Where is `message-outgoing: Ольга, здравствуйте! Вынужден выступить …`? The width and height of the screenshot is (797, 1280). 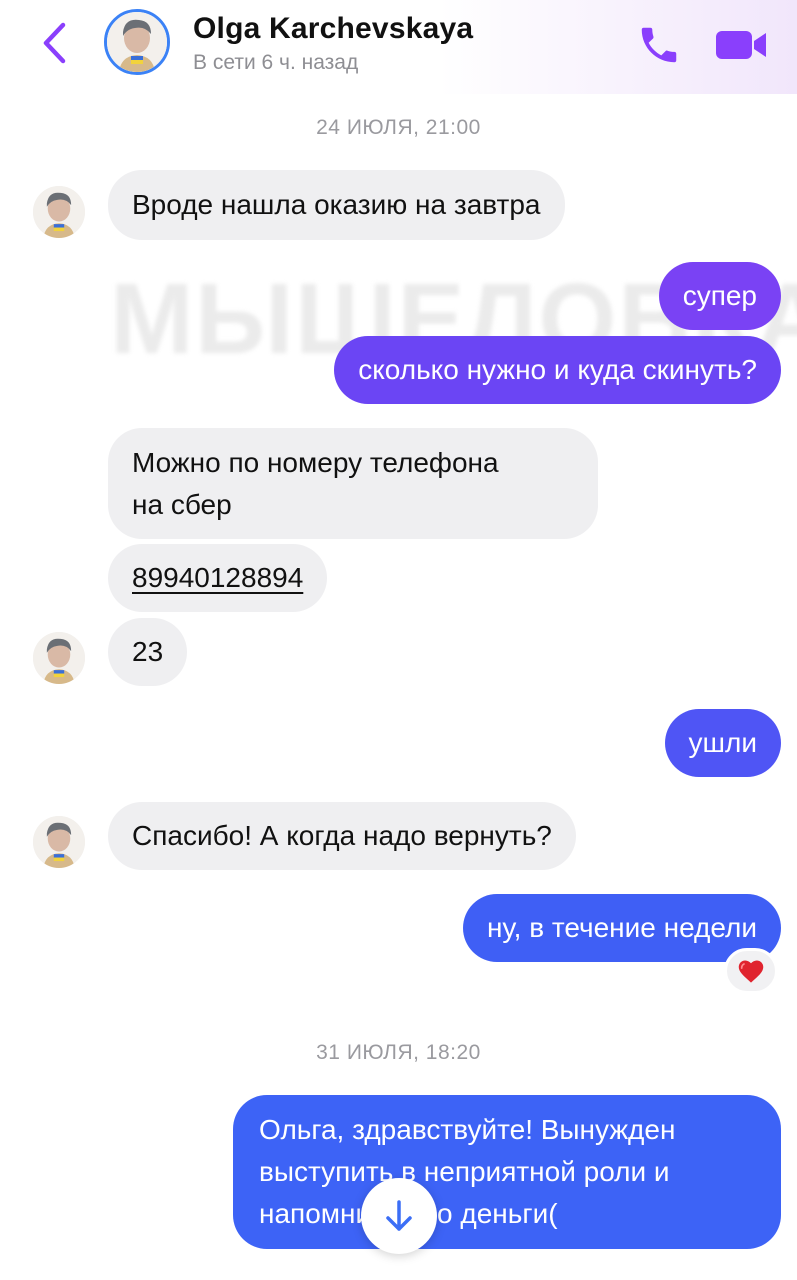 message-outgoing: Ольга, здравствуйте! Вынужден выступить … is located at coordinates (507, 1172).